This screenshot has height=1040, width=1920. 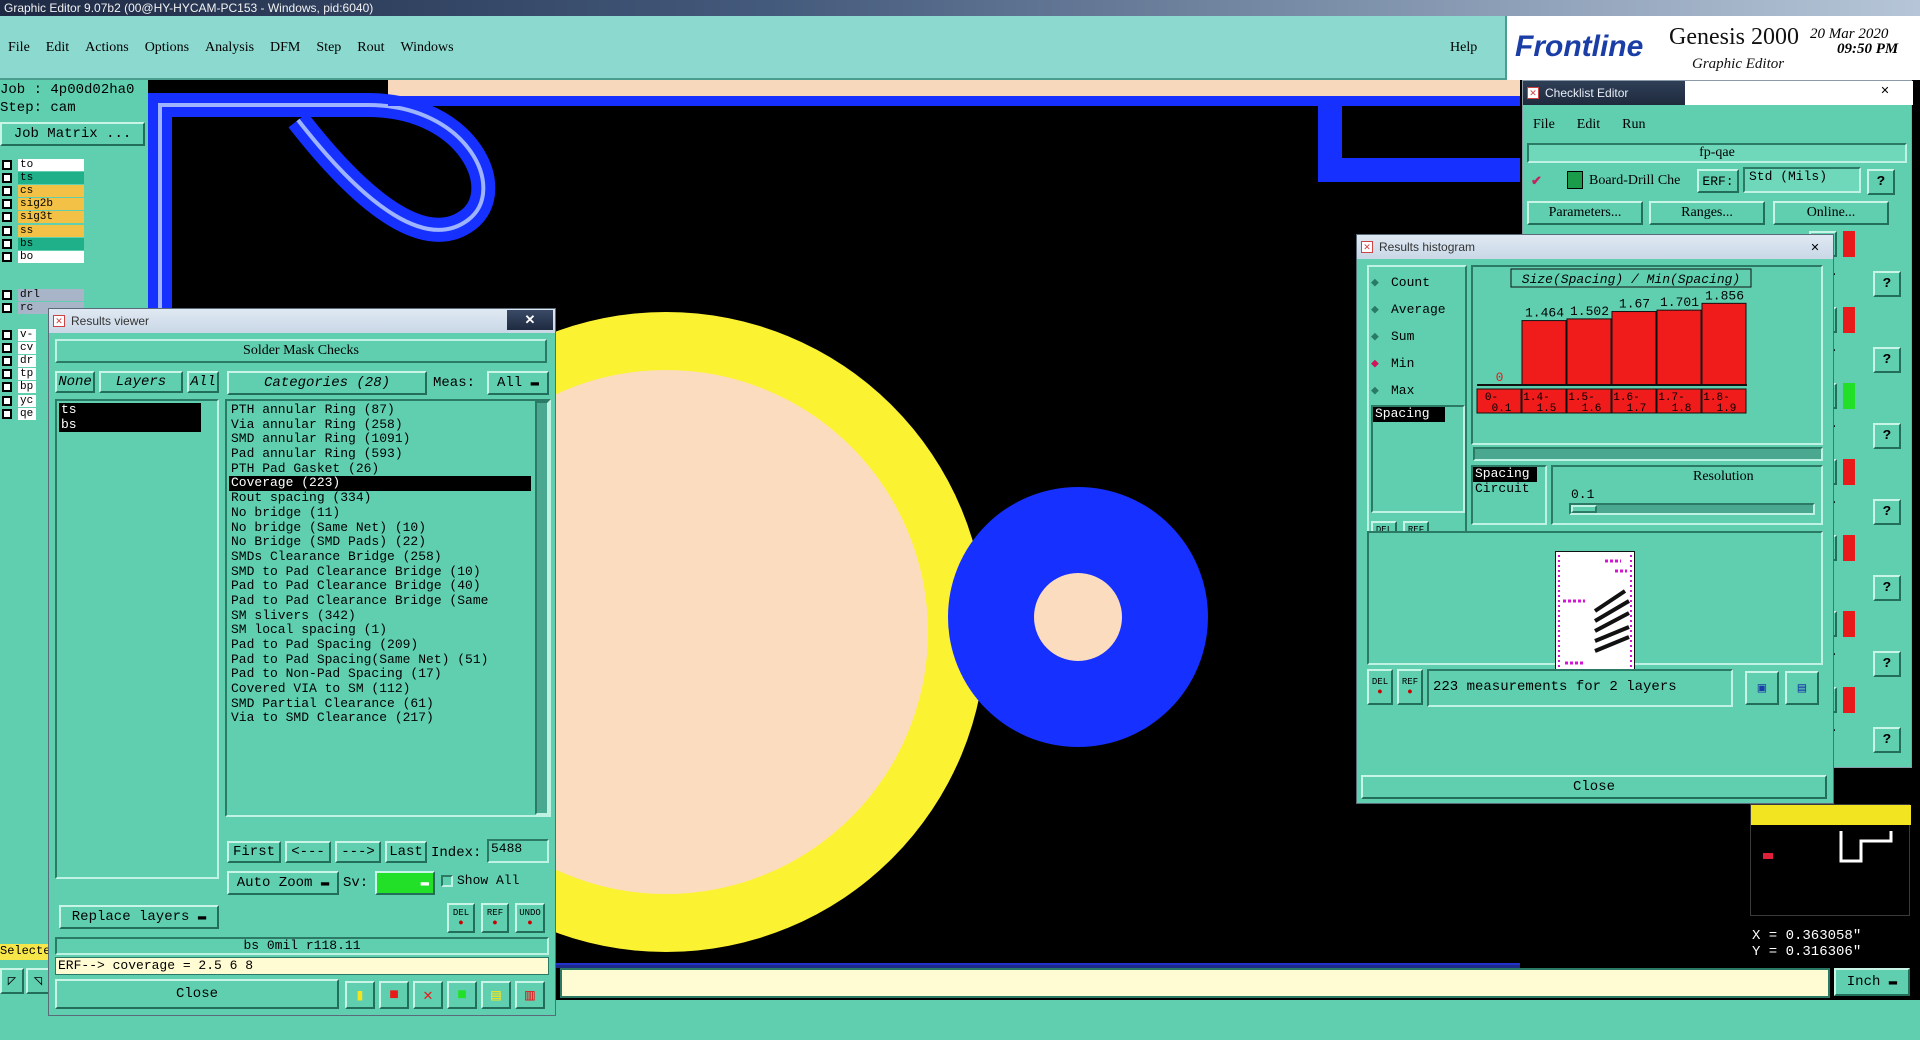 What do you see at coordinates (1885, 90) in the screenshot?
I see `checklist-close-icon: ✕` at bounding box center [1885, 90].